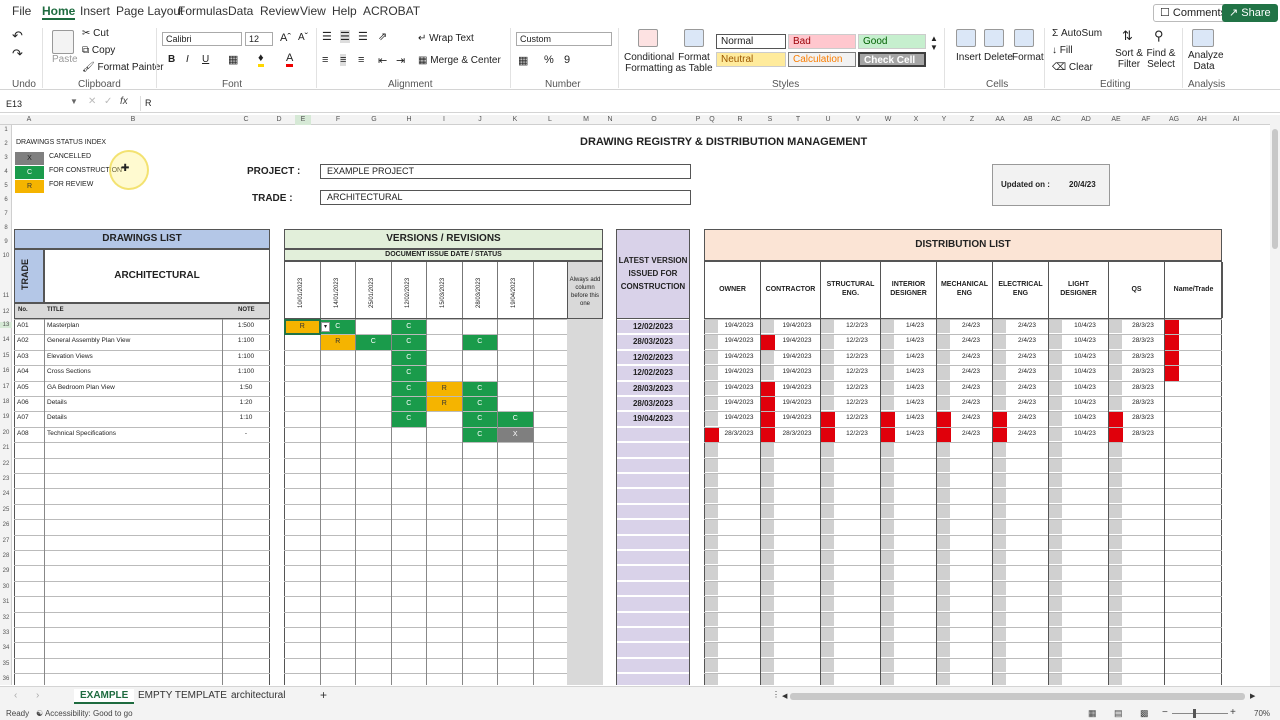 This screenshot has height=720, width=1280. I want to click on number-format-select: Custom, so click(564, 39).